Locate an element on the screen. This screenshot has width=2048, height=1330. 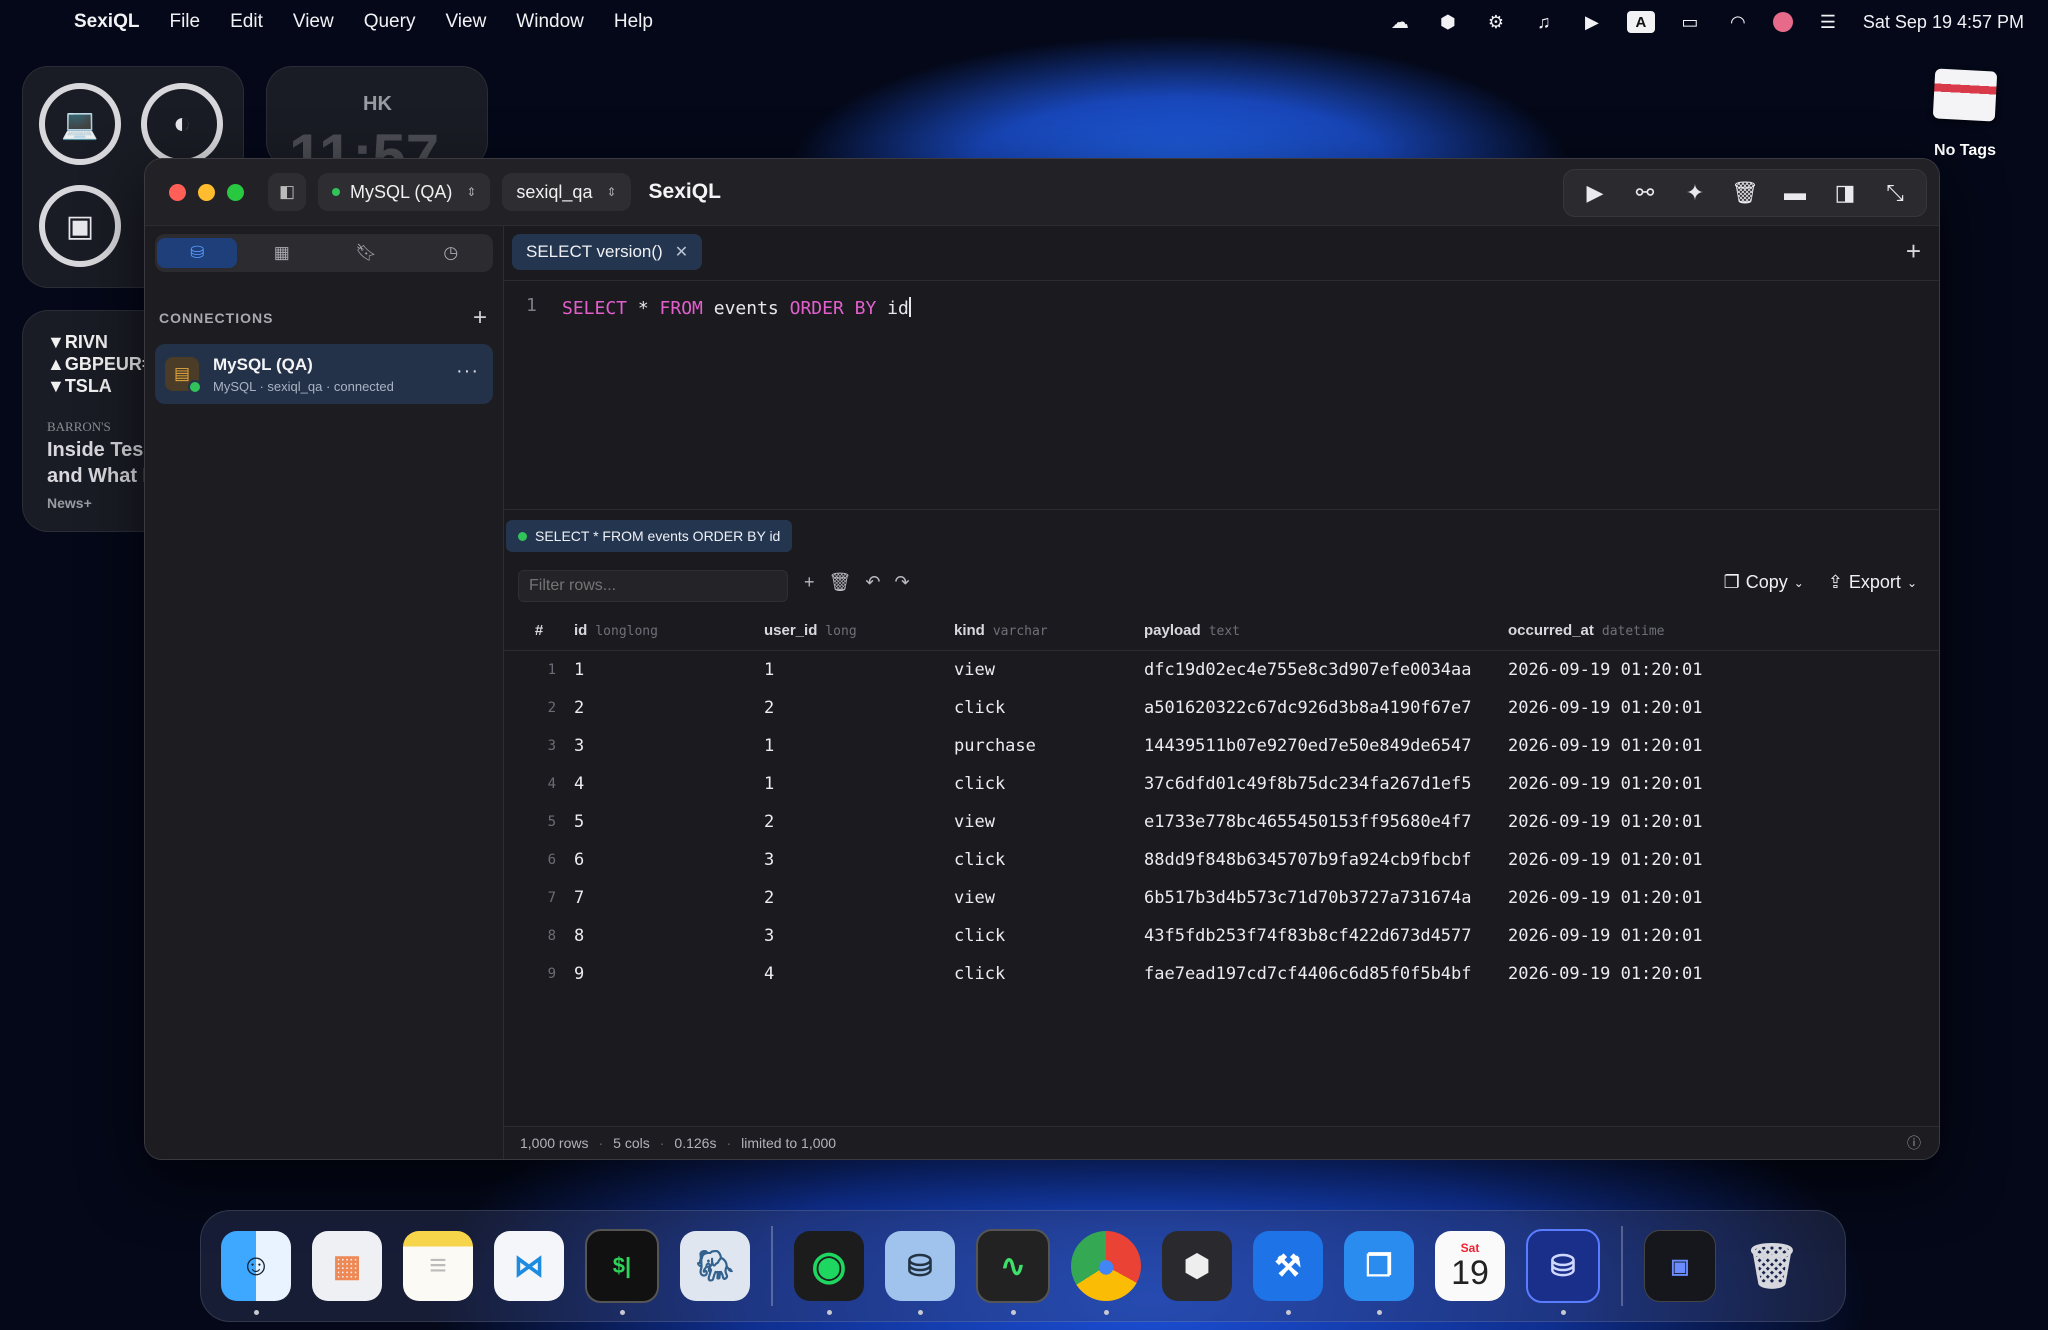
files-icon: ❐ is located at coordinates (1379, 1273).